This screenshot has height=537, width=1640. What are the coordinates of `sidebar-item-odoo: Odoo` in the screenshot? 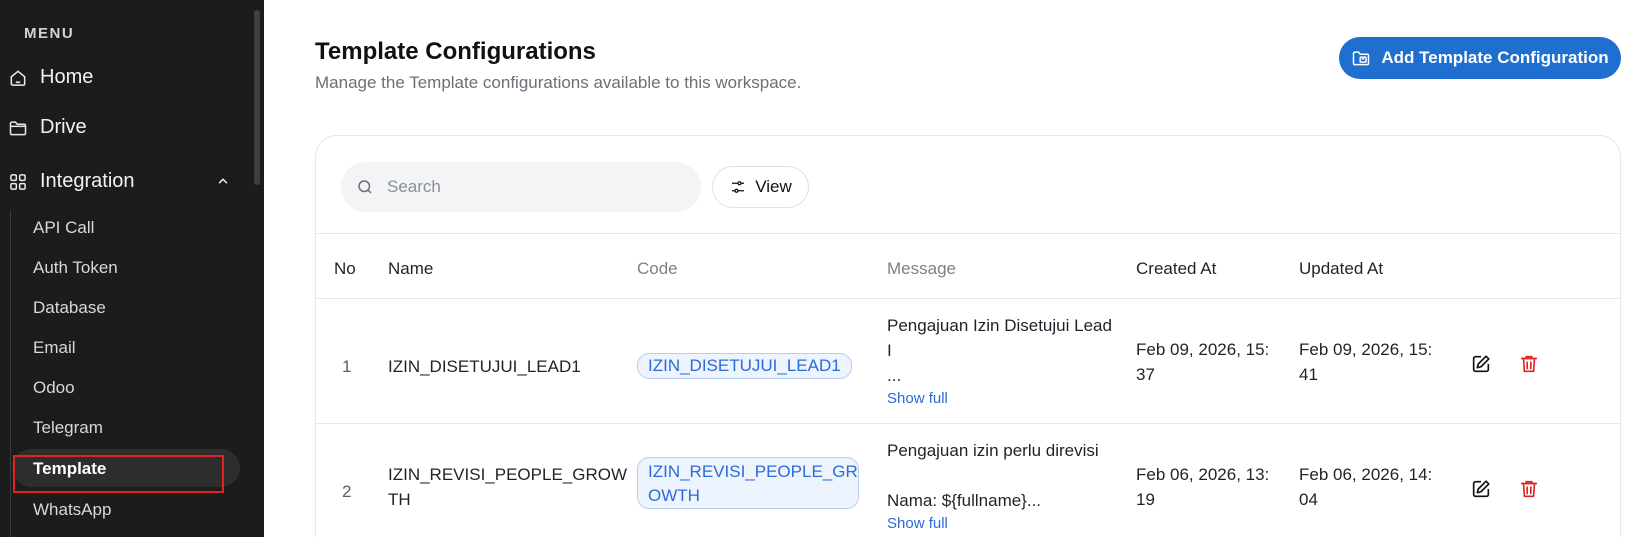 It's located at (54, 388).